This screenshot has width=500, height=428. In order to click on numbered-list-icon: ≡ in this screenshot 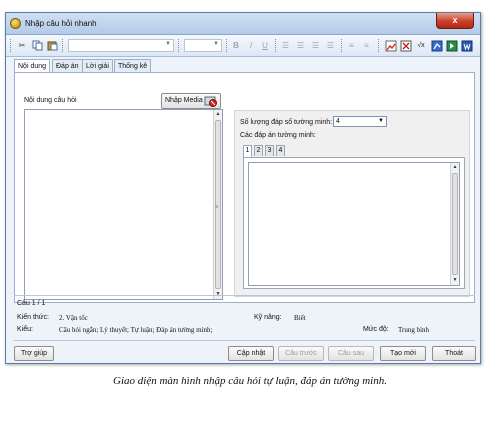, I will do `click(351, 45)`.